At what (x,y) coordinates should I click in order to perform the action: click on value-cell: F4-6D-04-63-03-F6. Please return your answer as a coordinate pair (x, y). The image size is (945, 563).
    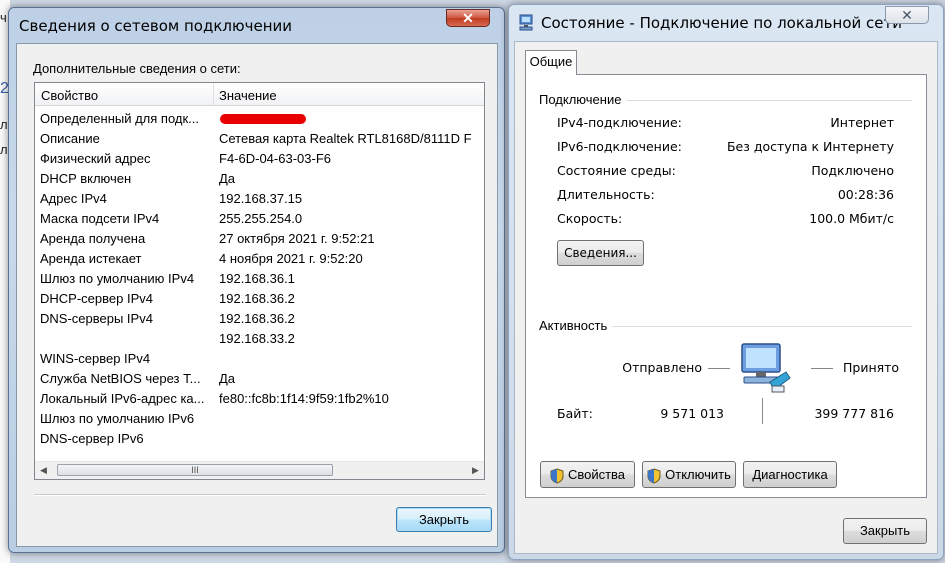
    Looking at the image, I should click on (275, 158).